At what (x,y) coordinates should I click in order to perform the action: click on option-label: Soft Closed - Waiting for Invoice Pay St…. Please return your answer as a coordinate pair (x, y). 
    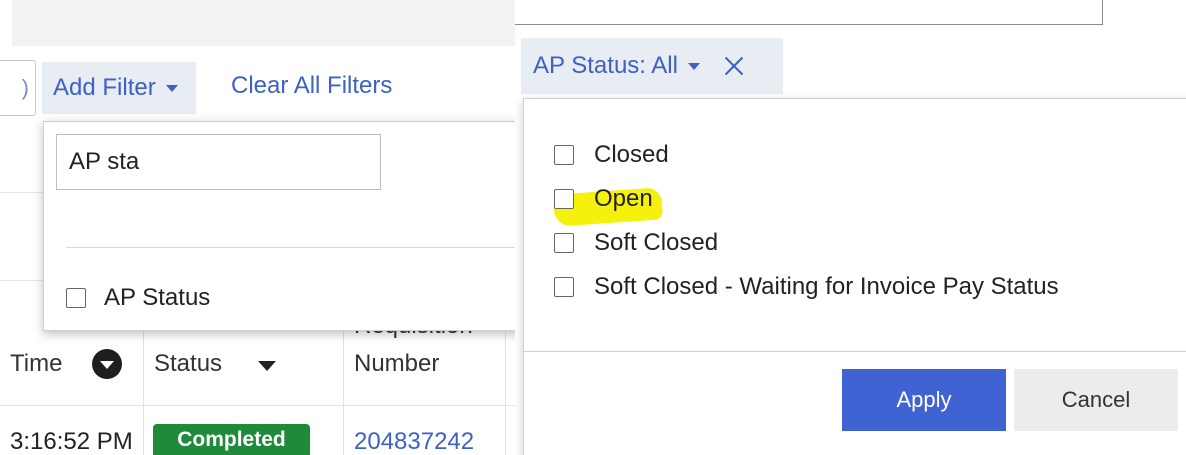
    Looking at the image, I should click on (826, 286).